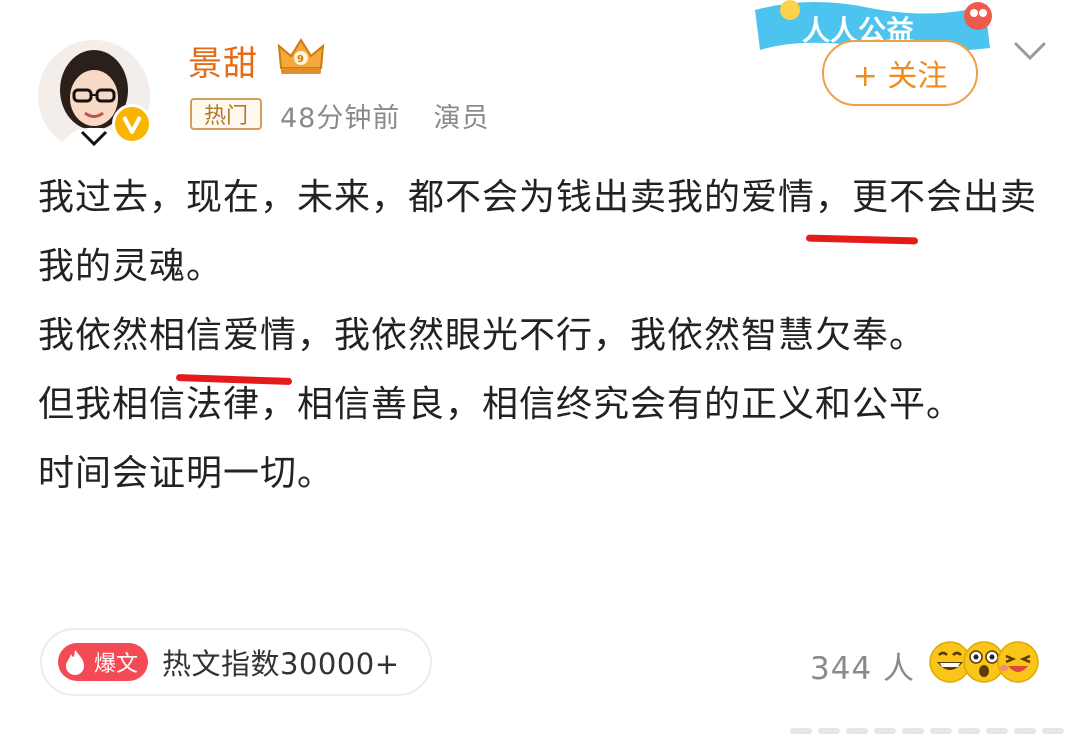 Image resolution: width=1080 pixels, height=738 pixels. I want to click on reaction-count: 344 人, so click(862, 665).